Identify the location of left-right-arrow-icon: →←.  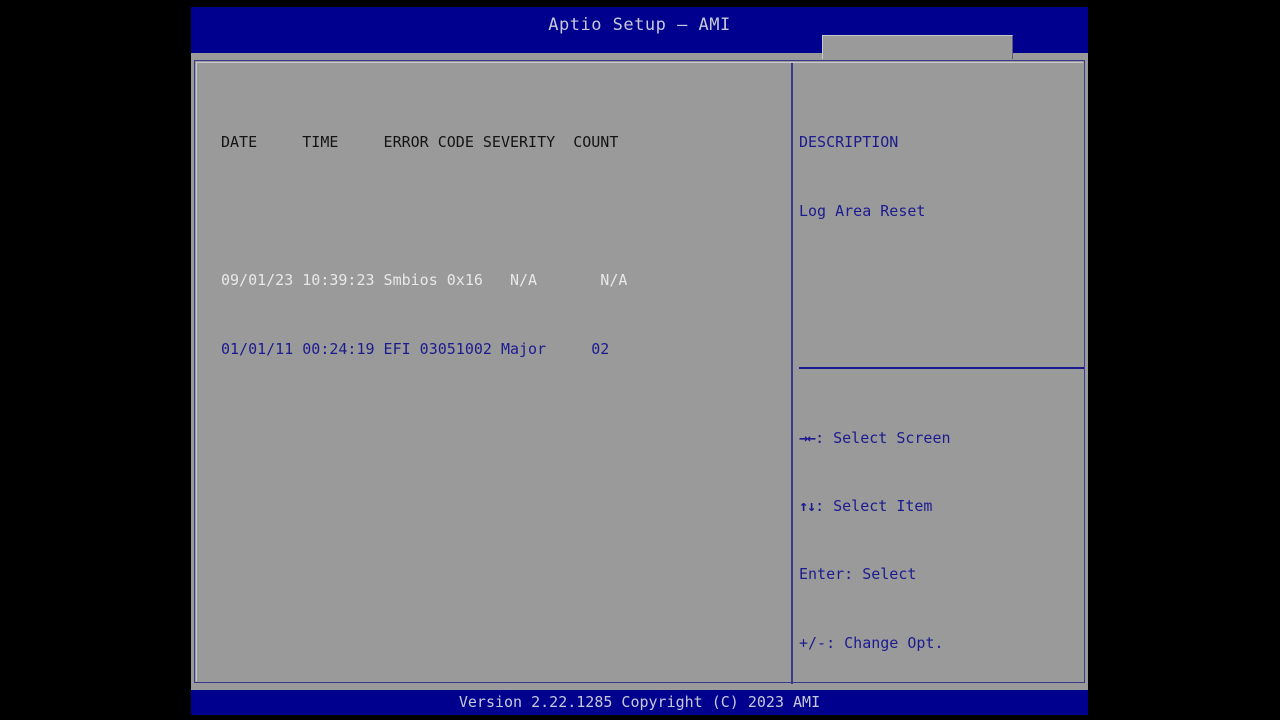
(807, 437).